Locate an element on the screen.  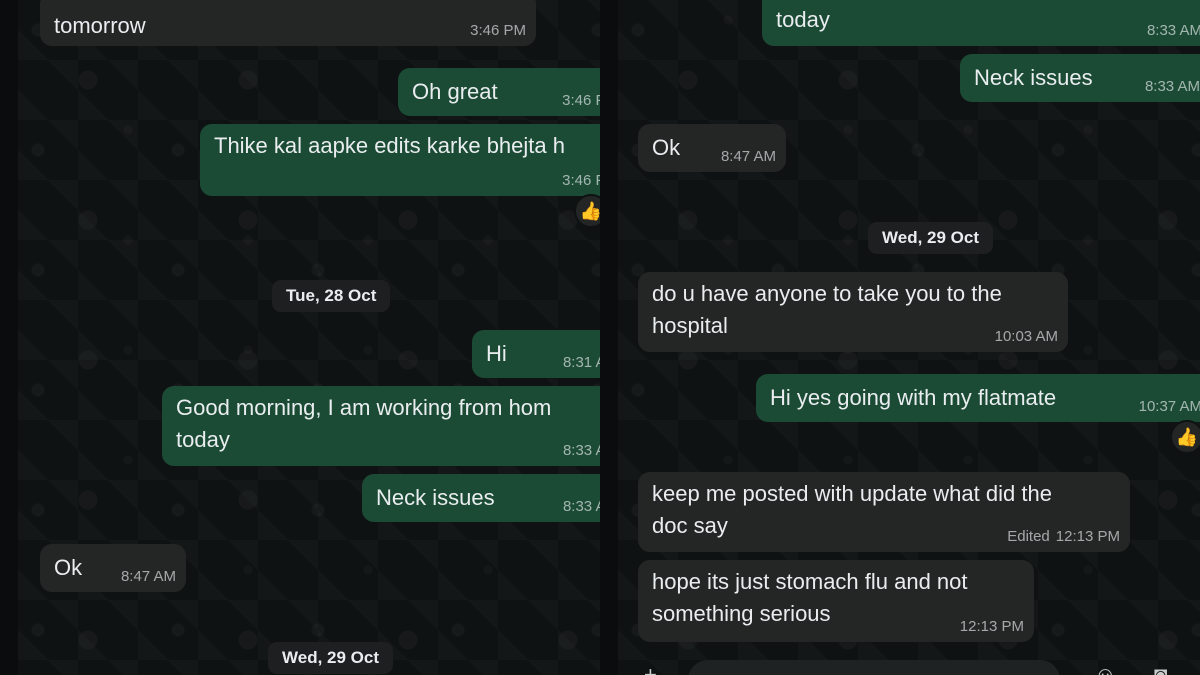
plus-icon: + is located at coordinates (650, 669).